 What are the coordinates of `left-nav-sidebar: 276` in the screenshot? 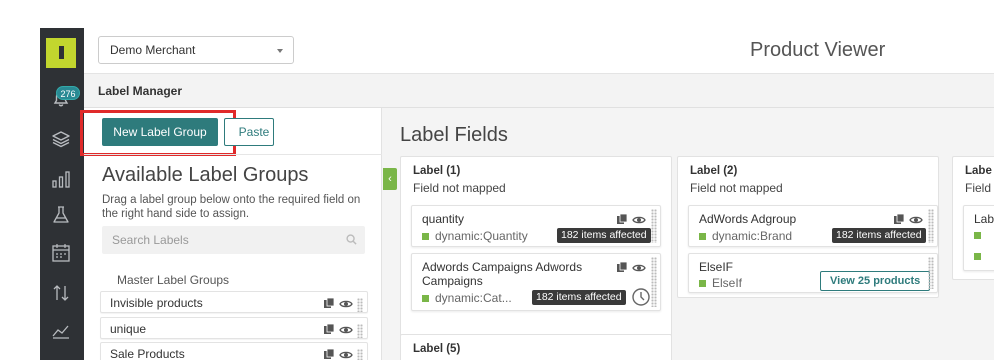 It's located at (62, 194).